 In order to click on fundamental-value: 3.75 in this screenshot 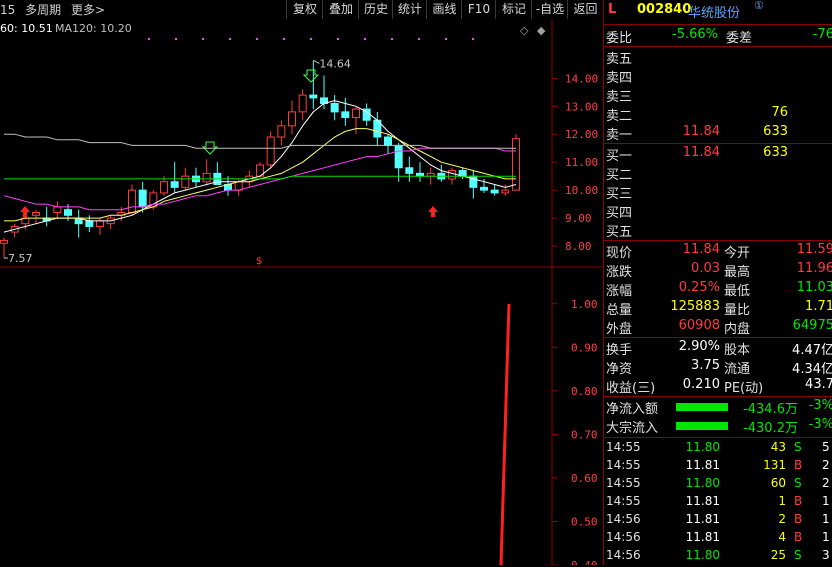, I will do `click(705, 365)`.